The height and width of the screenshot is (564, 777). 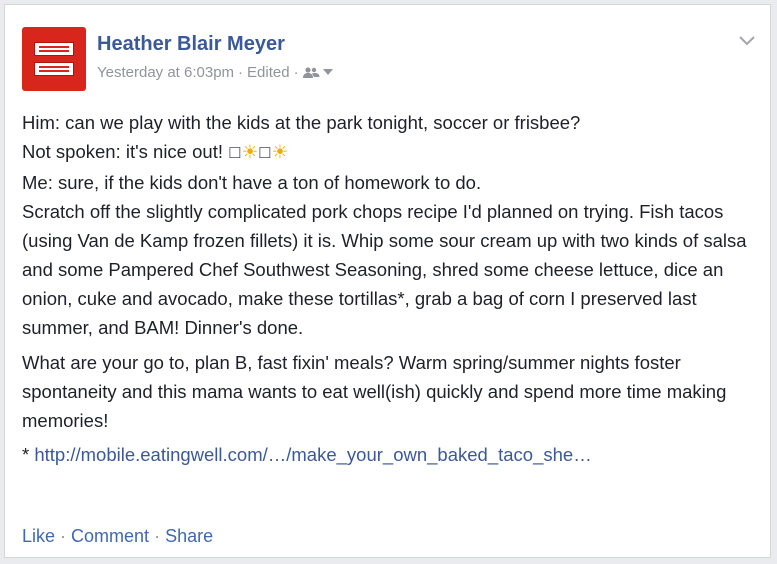 What do you see at coordinates (38, 536) in the screenshot?
I see `like-button: Like` at bounding box center [38, 536].